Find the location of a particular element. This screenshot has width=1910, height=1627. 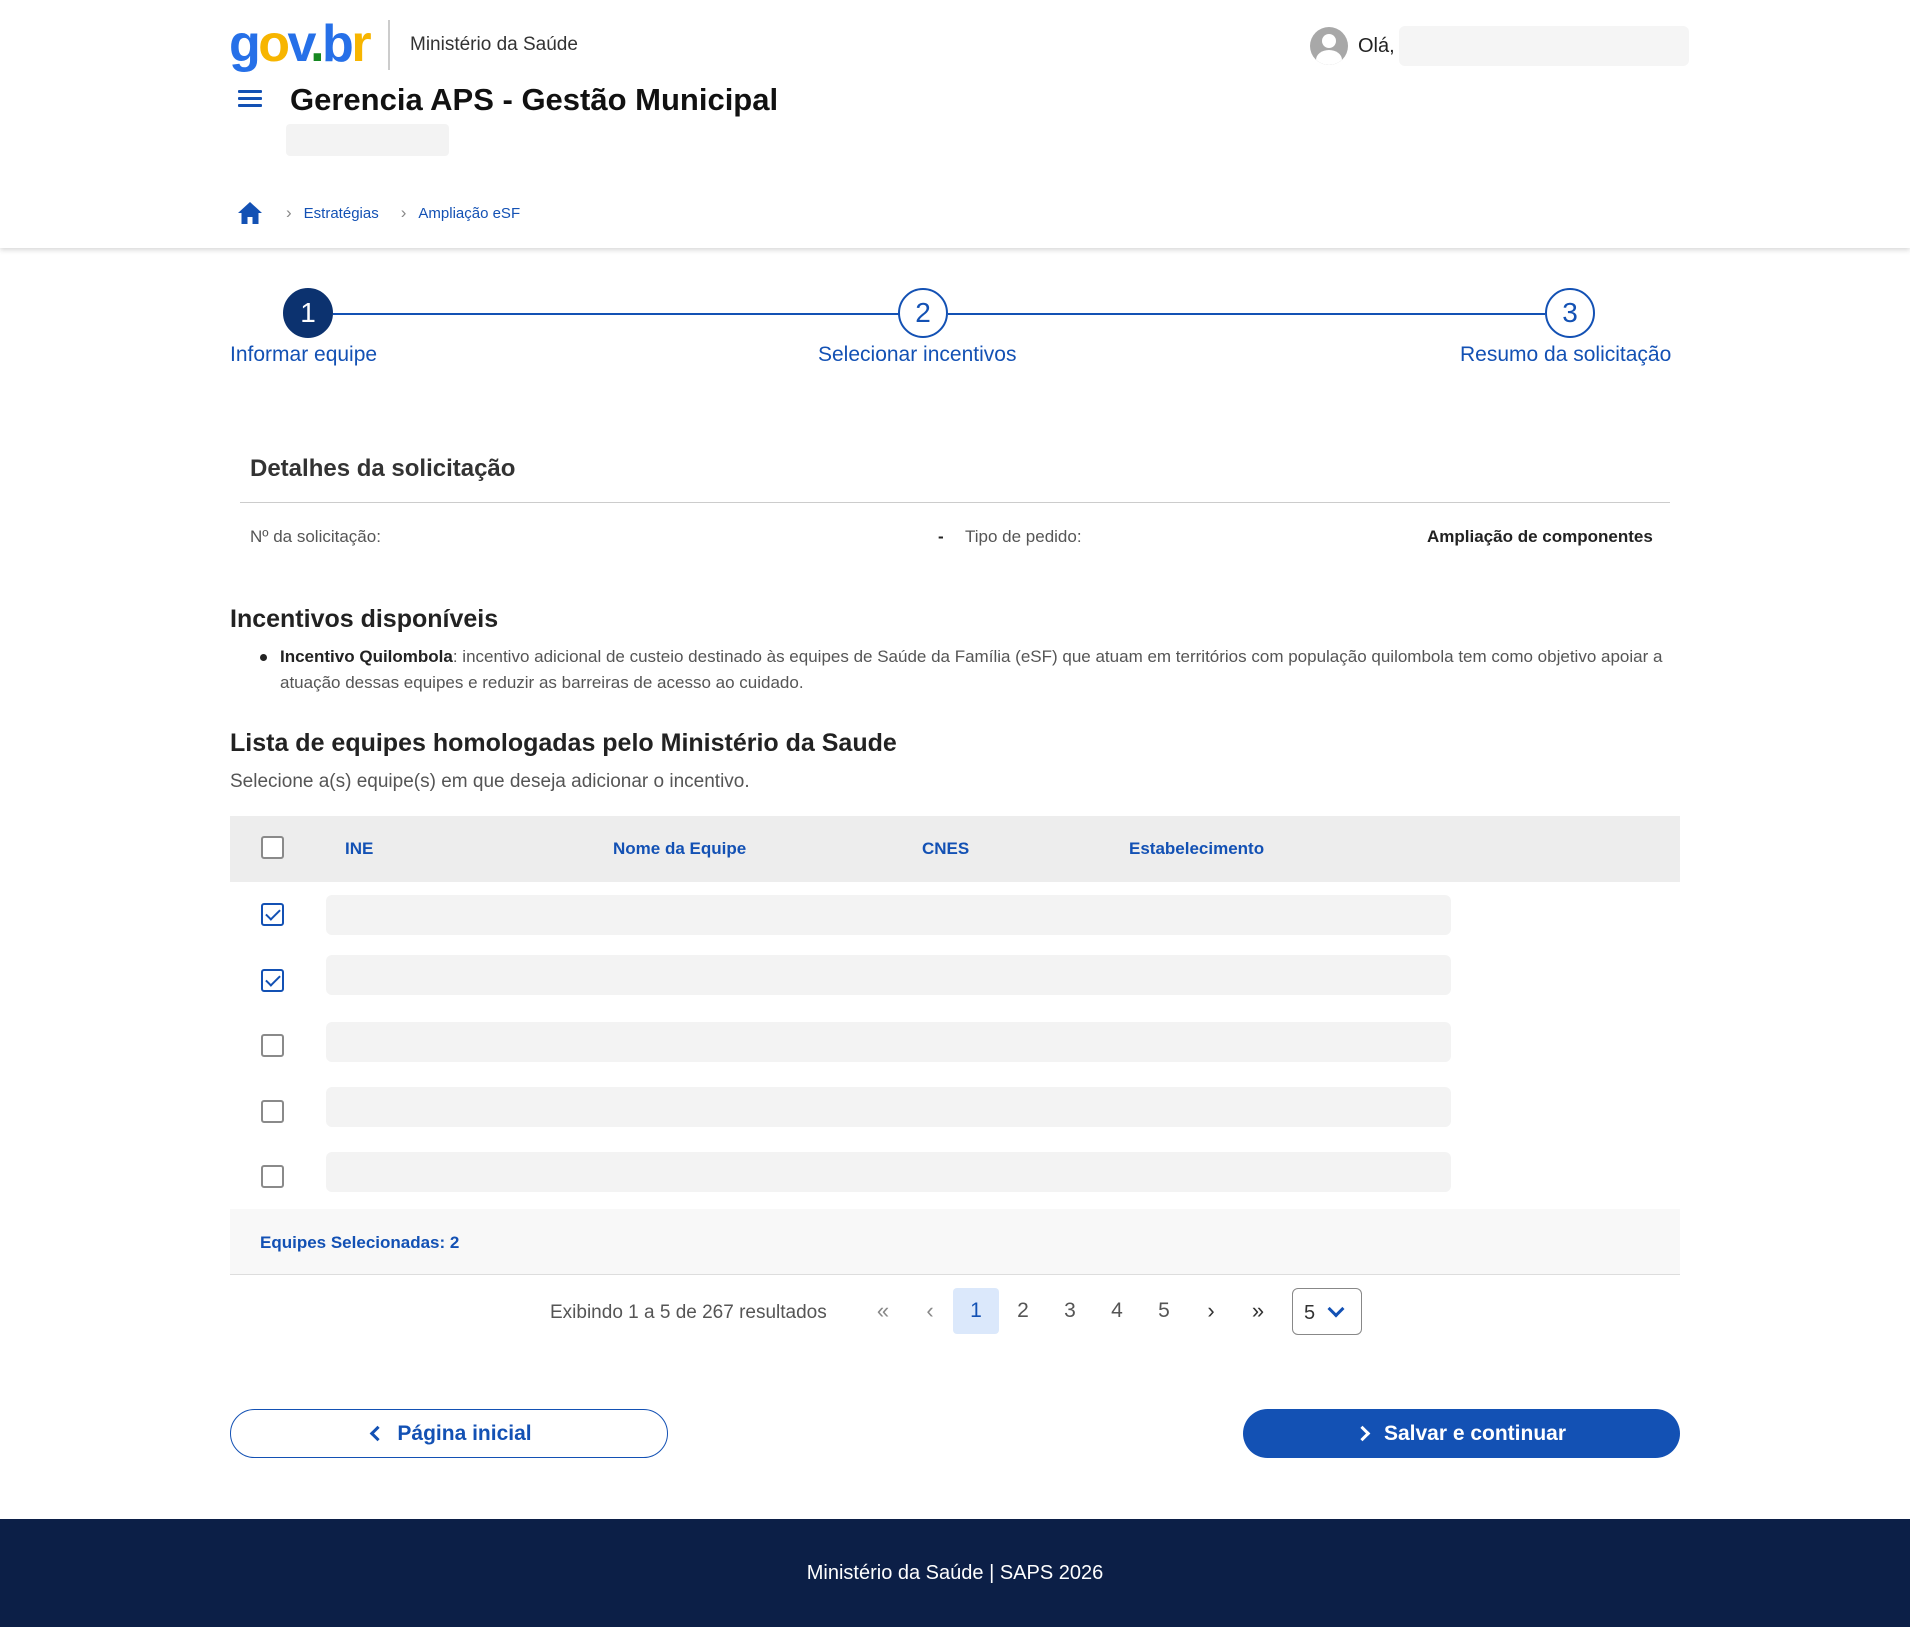

request-type-label: Tipo de pedido: is located at coordinates (1023, 536).